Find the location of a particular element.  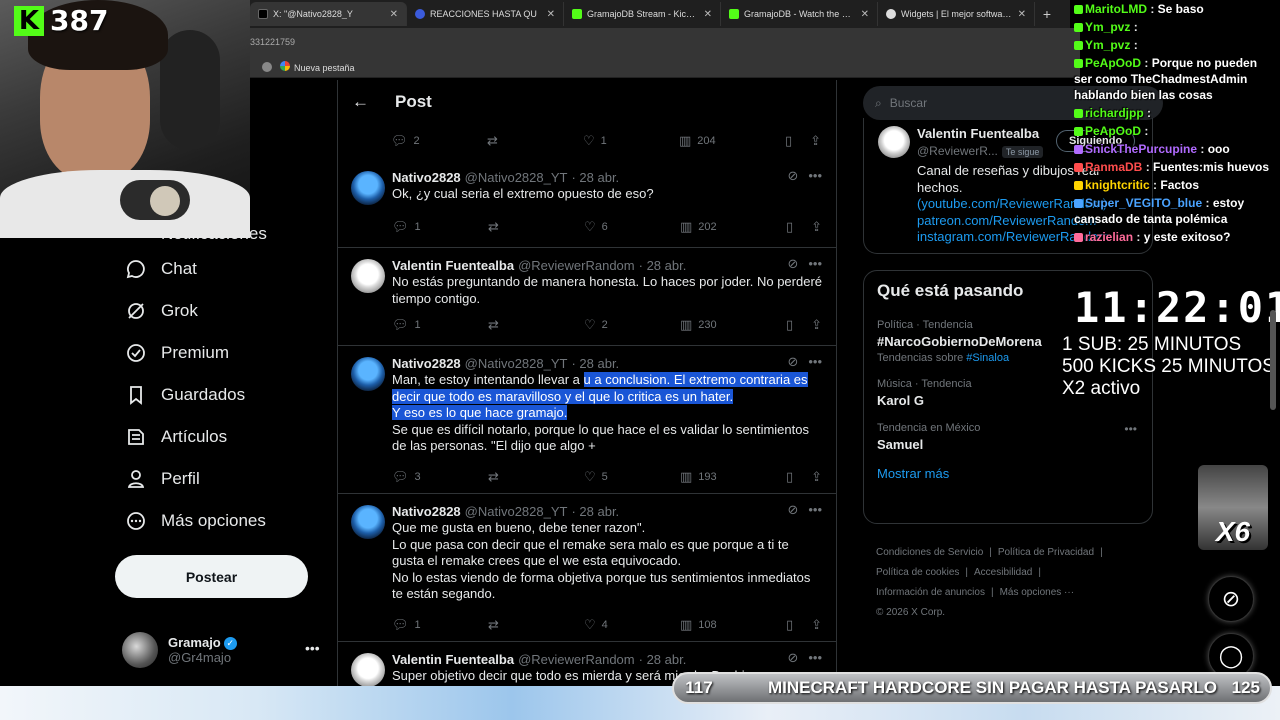

sidebar-item-profile: Perfil is located at coordinates (220, 479).